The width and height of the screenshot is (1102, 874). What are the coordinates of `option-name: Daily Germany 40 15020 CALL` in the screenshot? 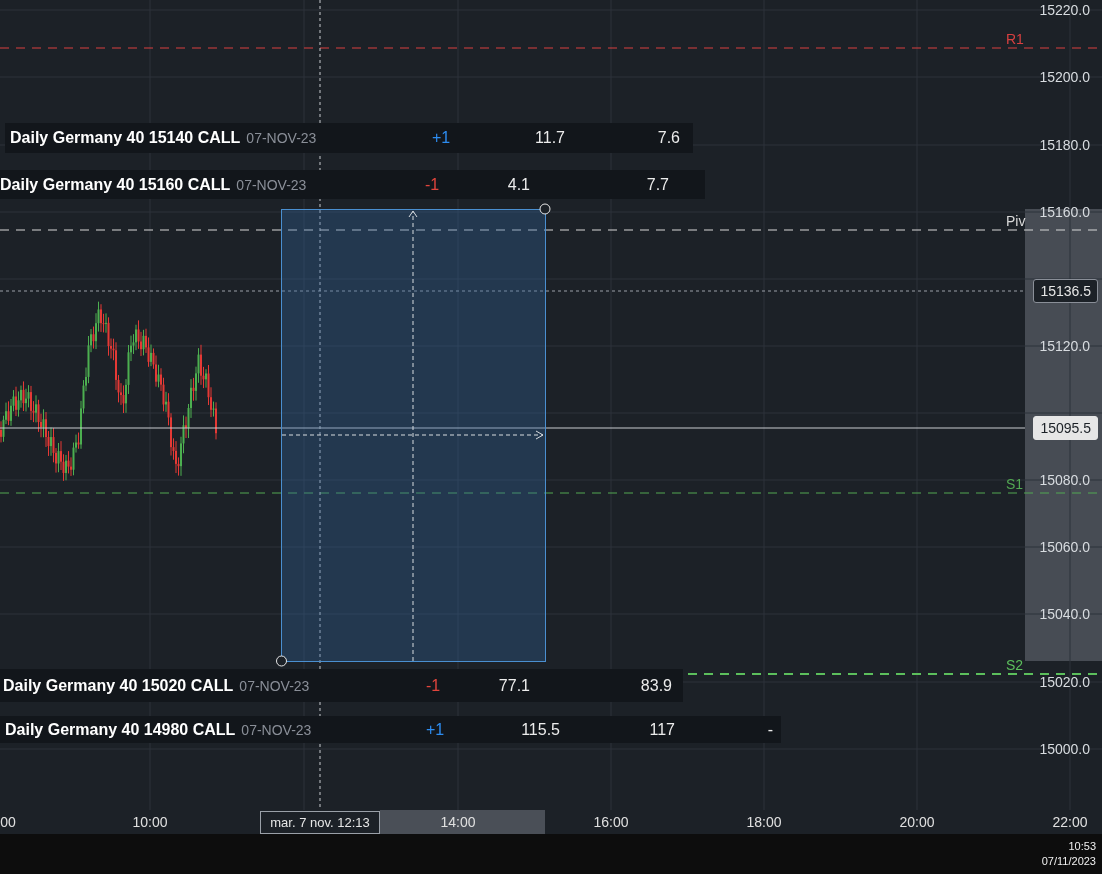 It's located at (118, 685).